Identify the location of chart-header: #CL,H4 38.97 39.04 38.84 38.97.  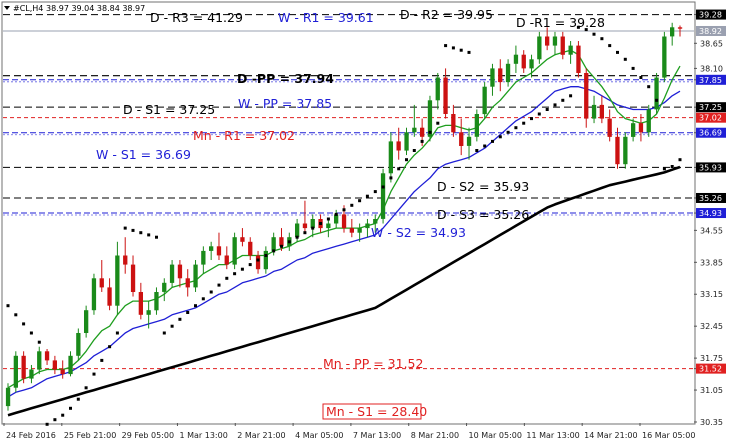
(74, 8).